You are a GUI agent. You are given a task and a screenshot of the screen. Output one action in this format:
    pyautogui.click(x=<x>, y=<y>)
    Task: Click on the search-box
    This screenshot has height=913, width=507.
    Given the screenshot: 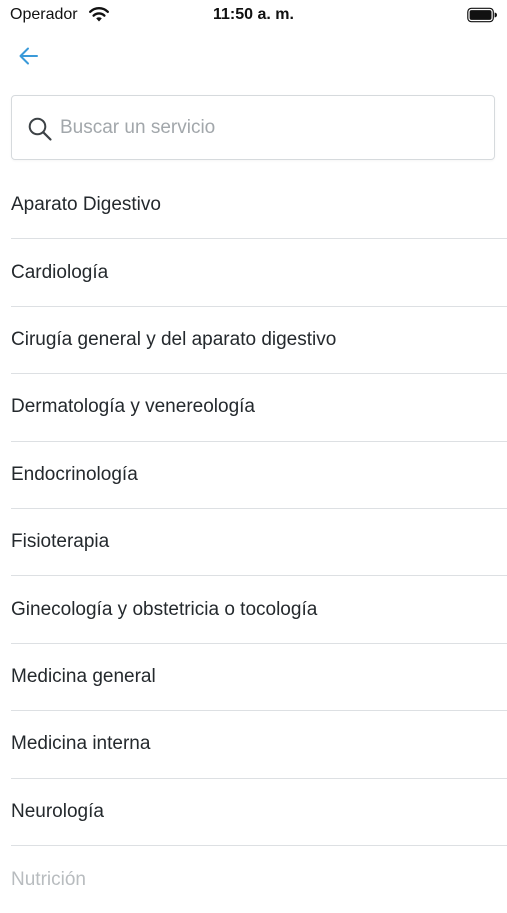 What is the action you would take?
    pyautogui.click(x=253, y=127)
    